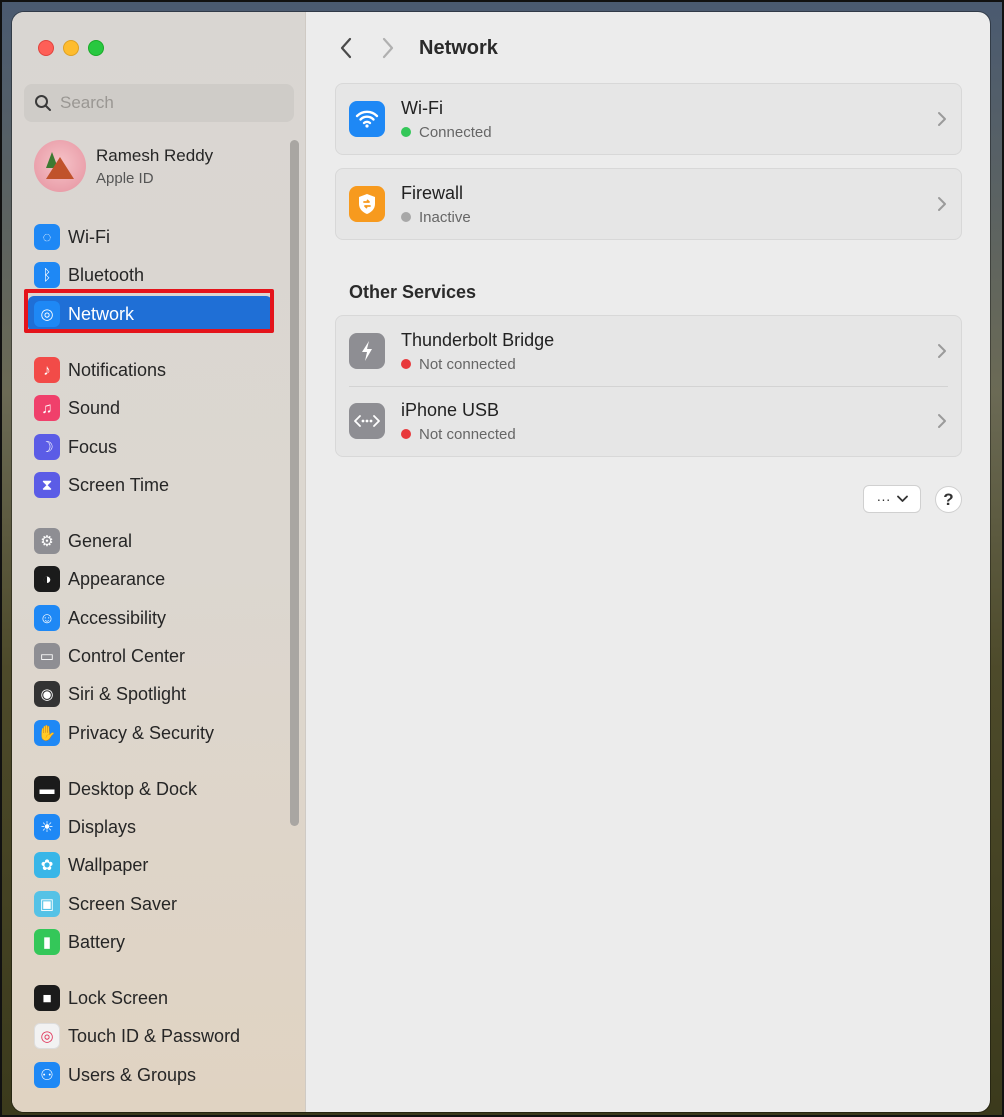 The height and width of the screenshot is (1117, 1004). I want to click on sidebar-item-appearance: ◑ Appearance, so click(150, 579).